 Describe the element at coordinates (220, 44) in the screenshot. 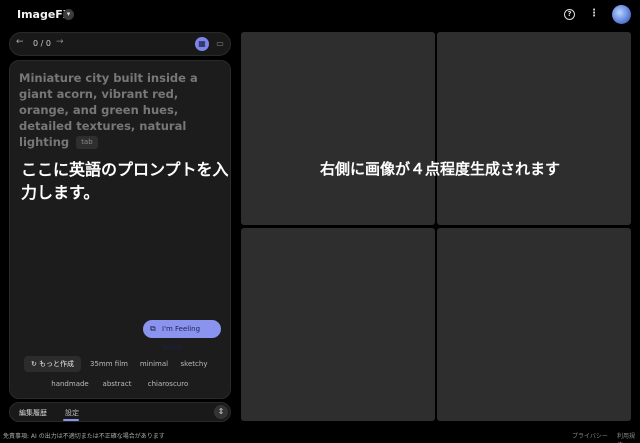

I see `single-view-icon: ▭` at that location.